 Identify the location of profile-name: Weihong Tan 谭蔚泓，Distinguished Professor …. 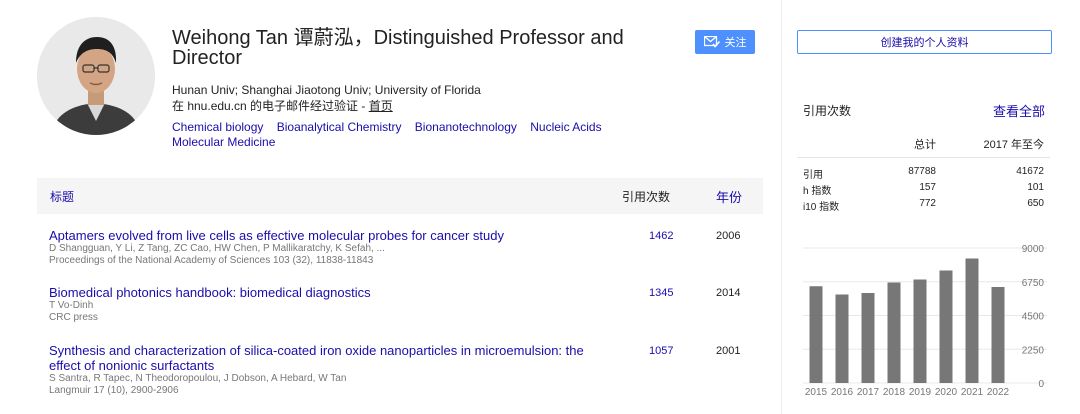
(398, 48).